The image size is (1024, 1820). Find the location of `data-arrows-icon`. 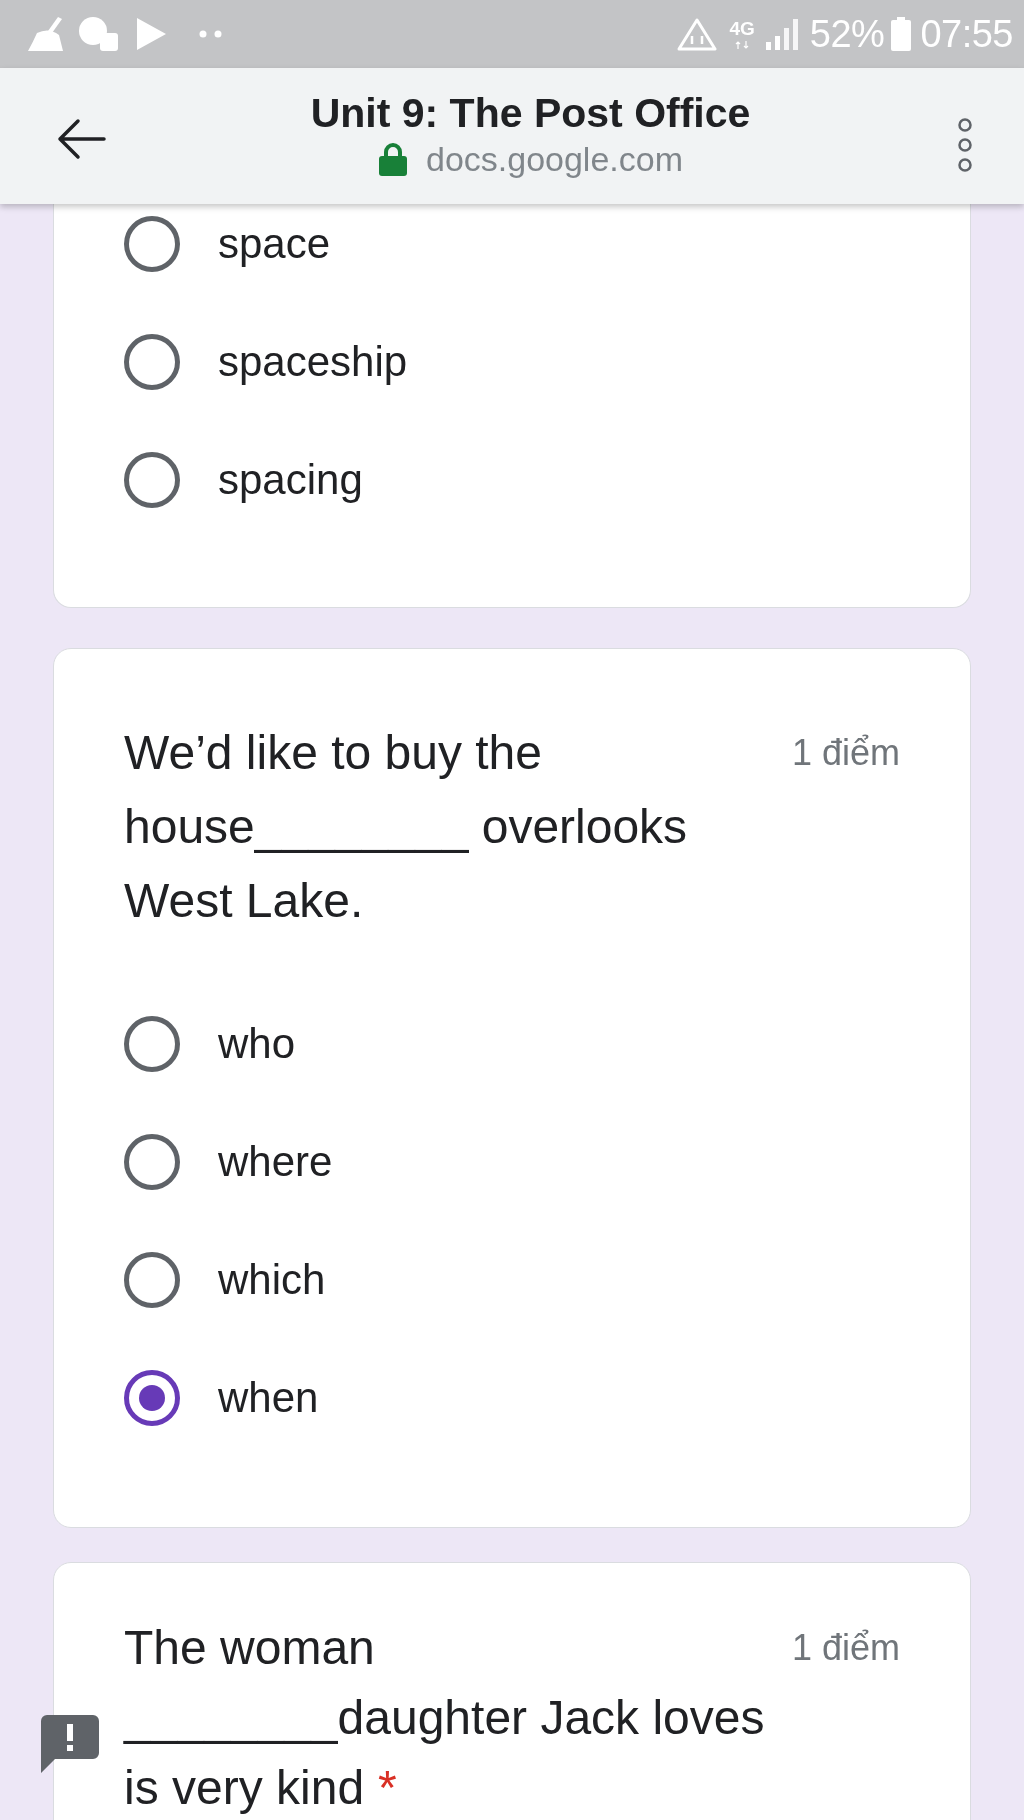

data-arrows-icon is located at coordinates (742, 45).